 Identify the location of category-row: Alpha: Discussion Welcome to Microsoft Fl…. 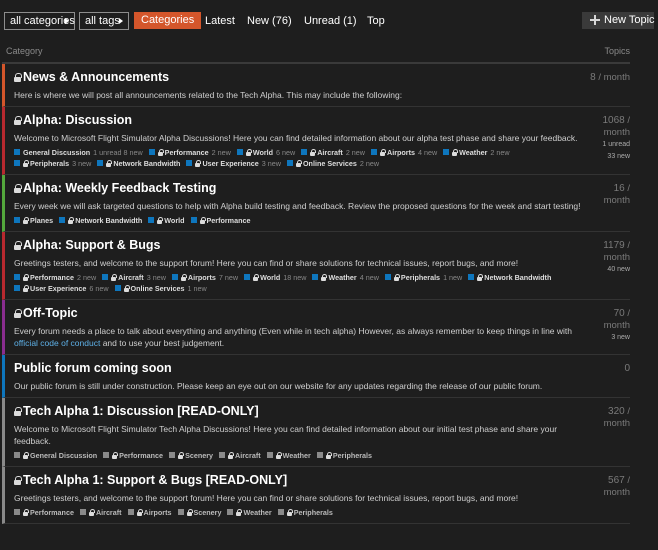
(316, 141).